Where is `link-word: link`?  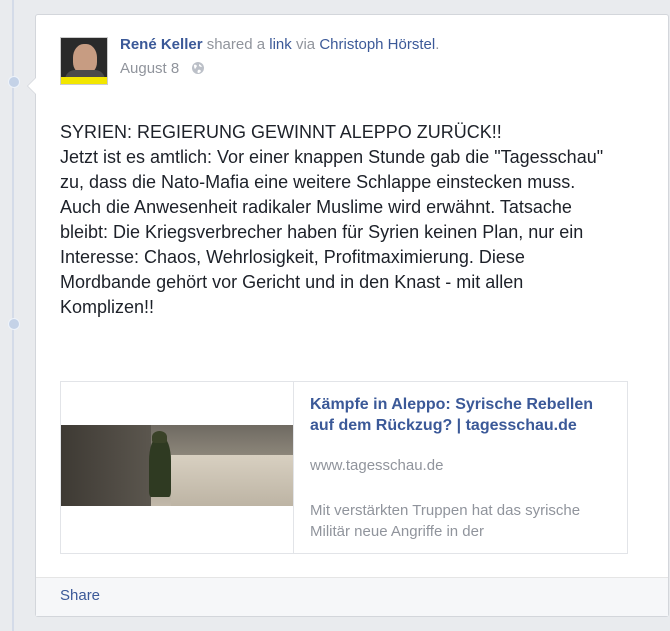
link-word: link is located at coordinates (280, 44).